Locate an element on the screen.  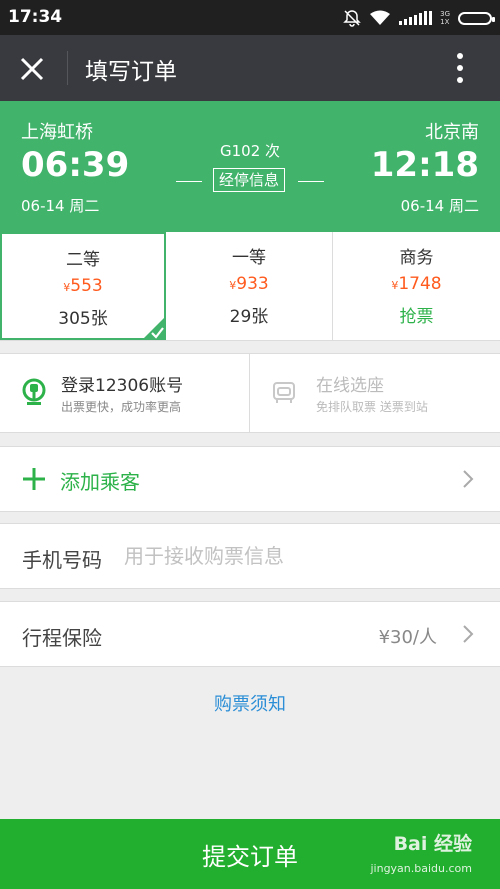
nav-bar: 填写订单 is located at coordinates (250, 68).